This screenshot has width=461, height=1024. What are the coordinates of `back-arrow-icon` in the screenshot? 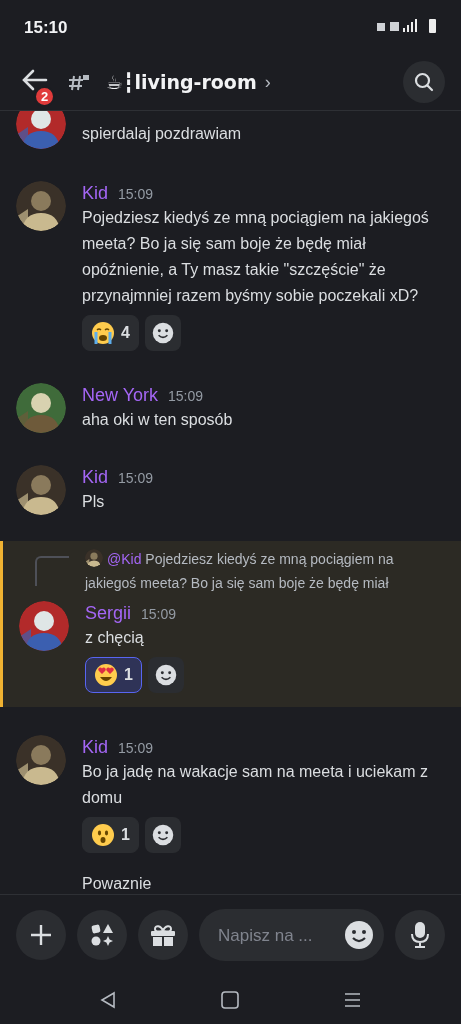 It's located at (35, 80).